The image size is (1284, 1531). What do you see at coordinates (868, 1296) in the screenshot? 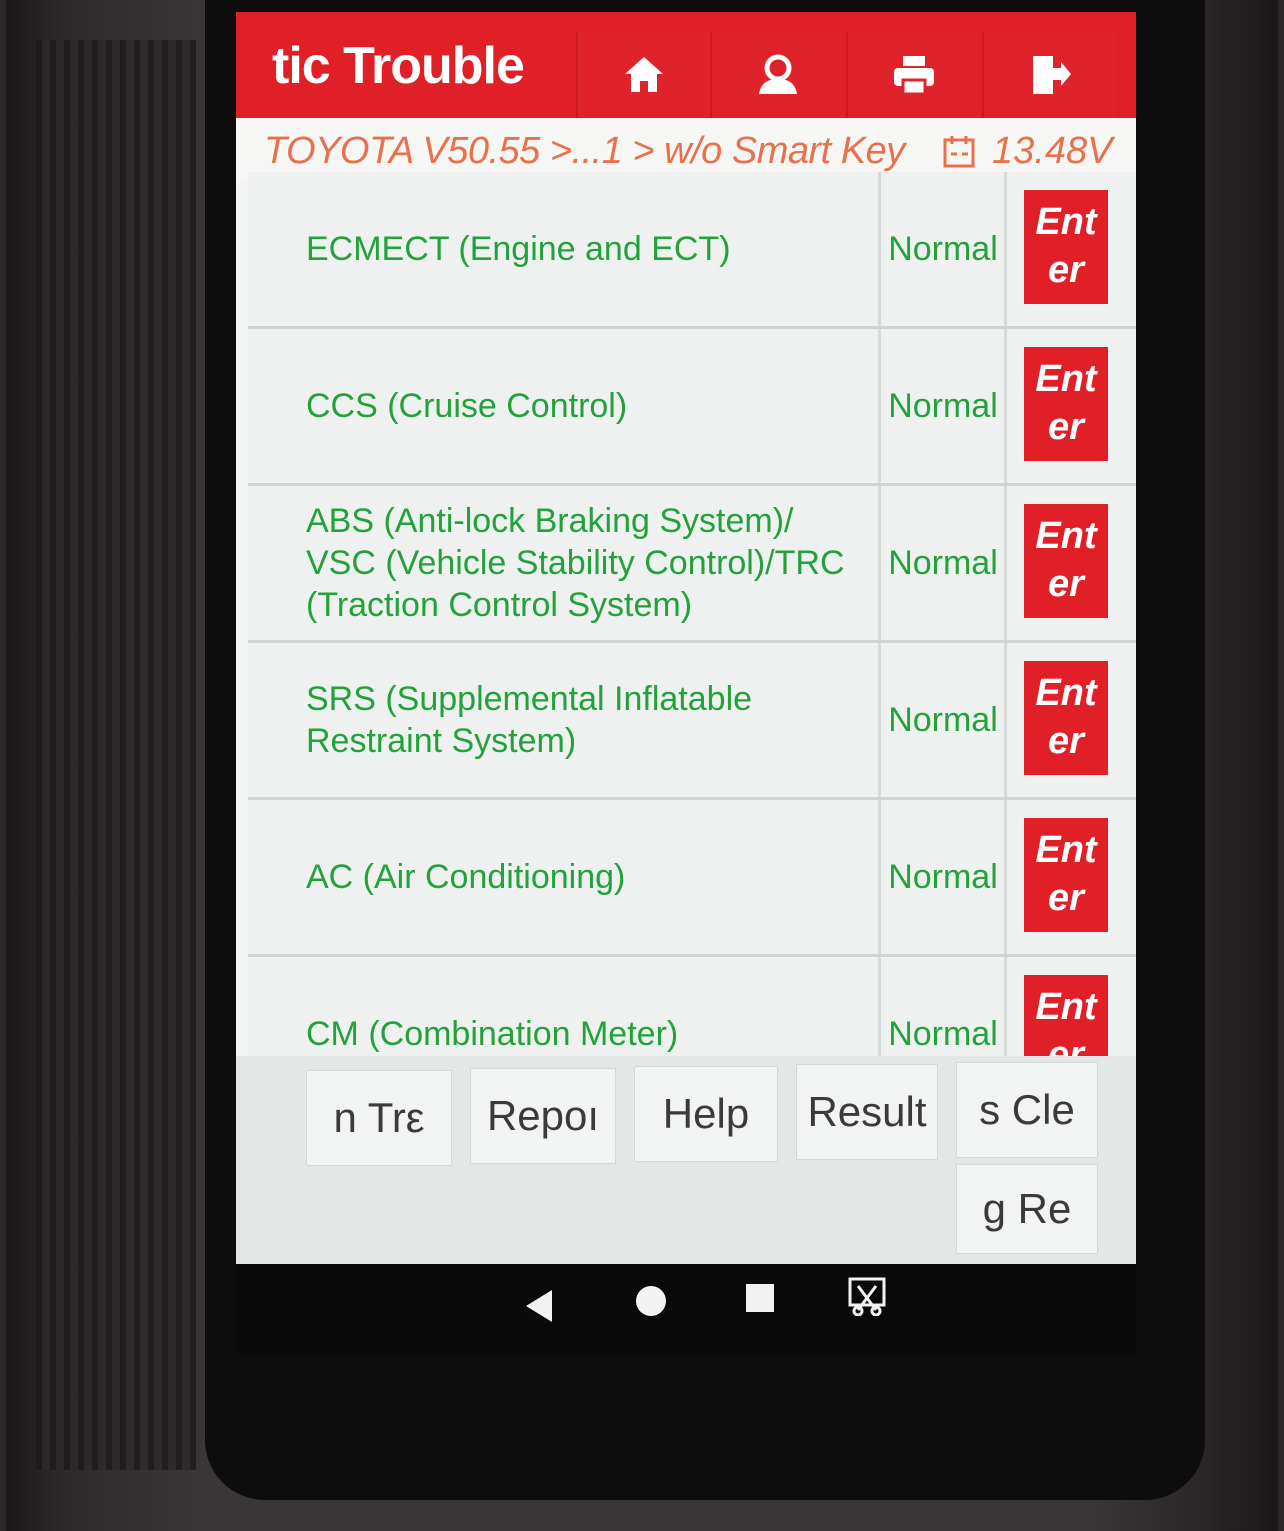
I see `screenshot-icon` at bounding box center [868, 1296].